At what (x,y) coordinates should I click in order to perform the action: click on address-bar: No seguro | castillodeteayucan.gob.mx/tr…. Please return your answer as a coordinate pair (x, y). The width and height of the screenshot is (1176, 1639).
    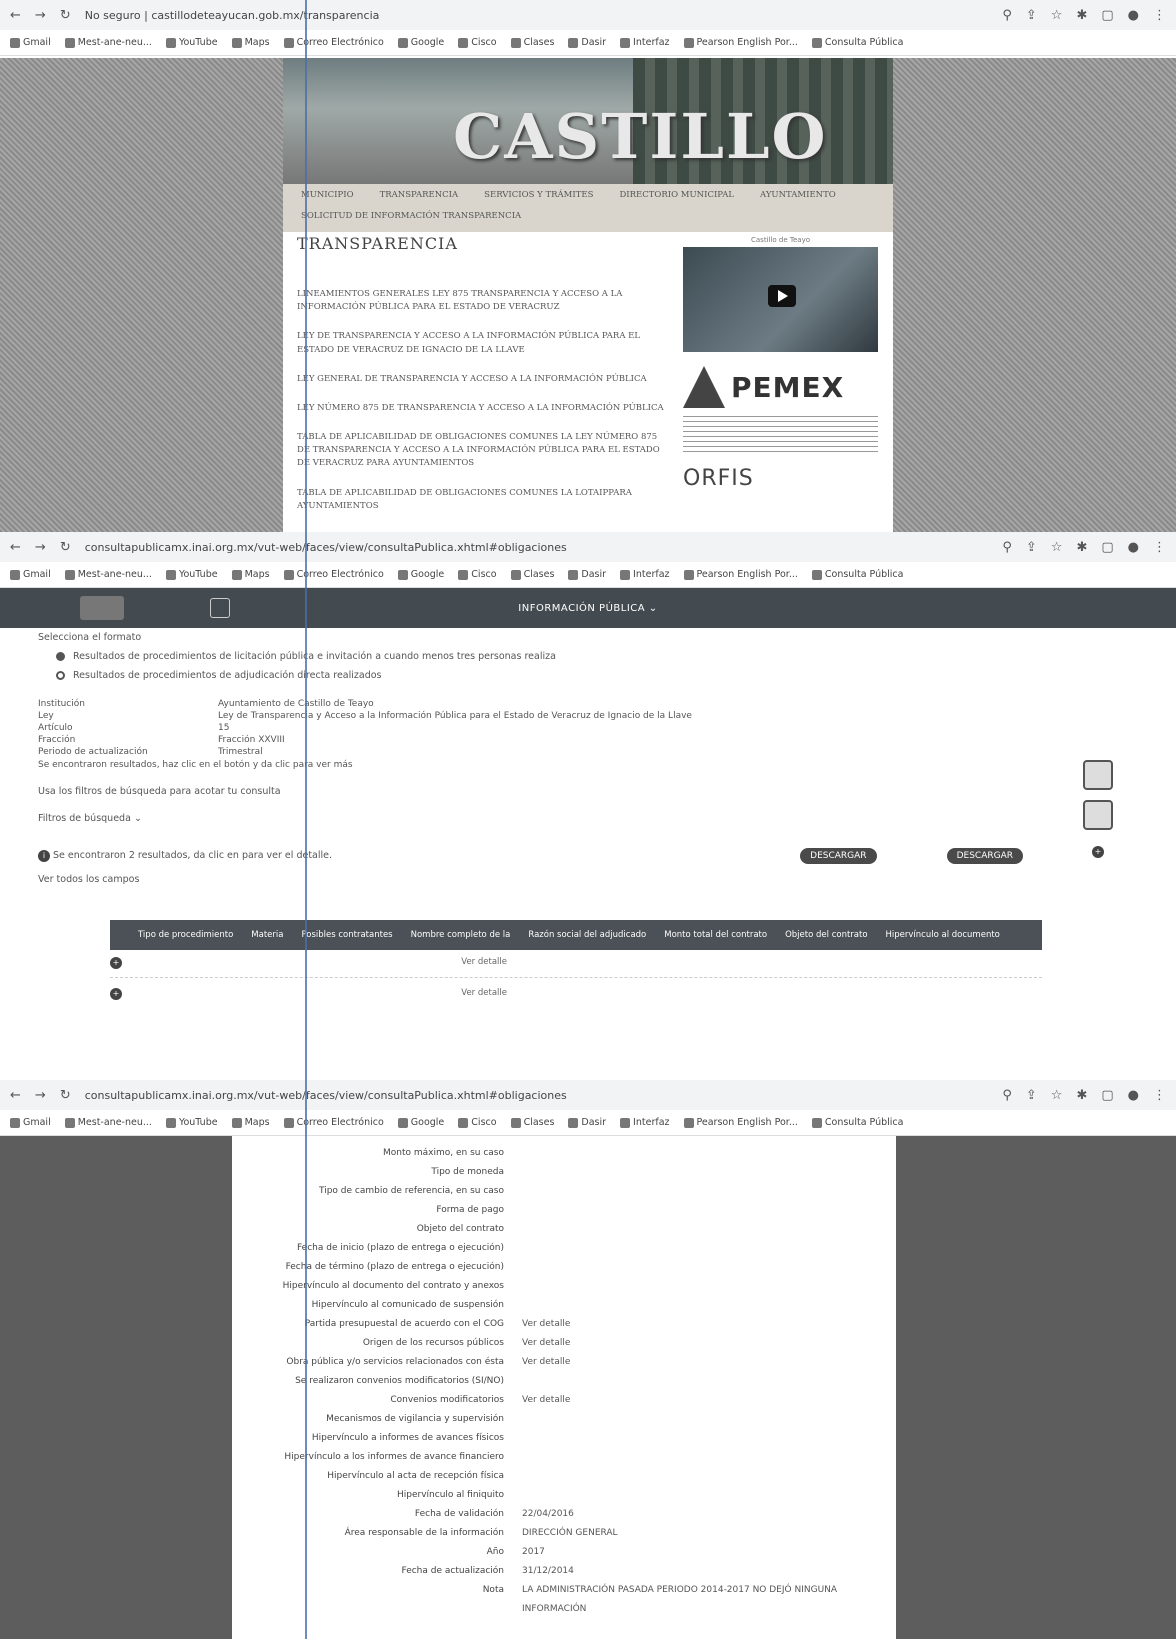
    Looking at the image, I should click on (539, 15).